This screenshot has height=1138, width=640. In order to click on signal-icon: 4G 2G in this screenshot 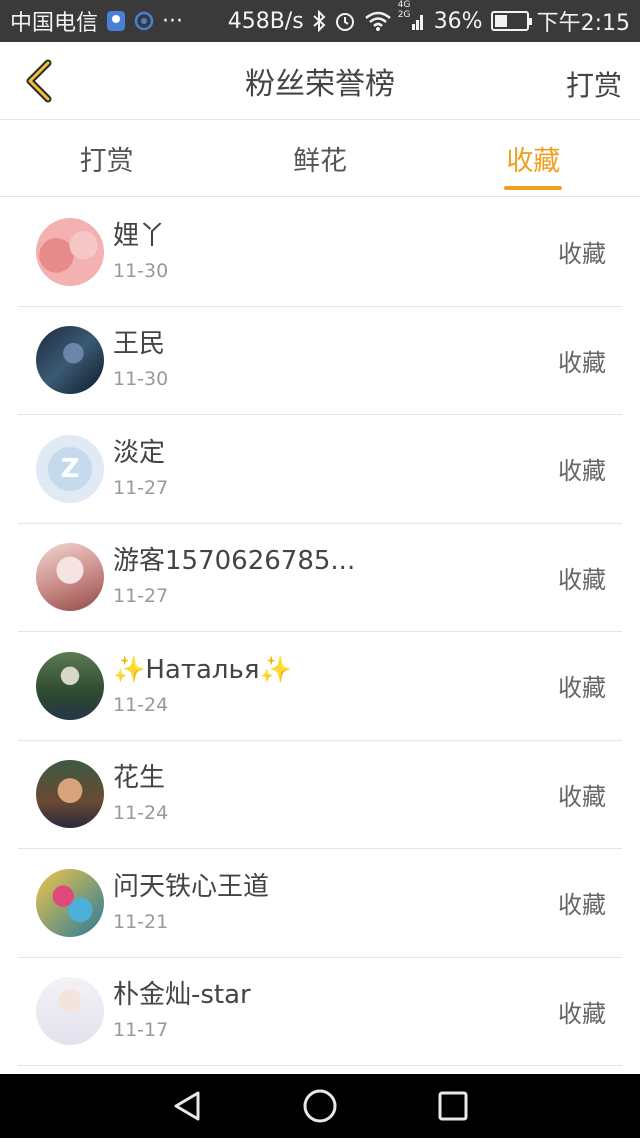, I will do `click(411, 16)`.